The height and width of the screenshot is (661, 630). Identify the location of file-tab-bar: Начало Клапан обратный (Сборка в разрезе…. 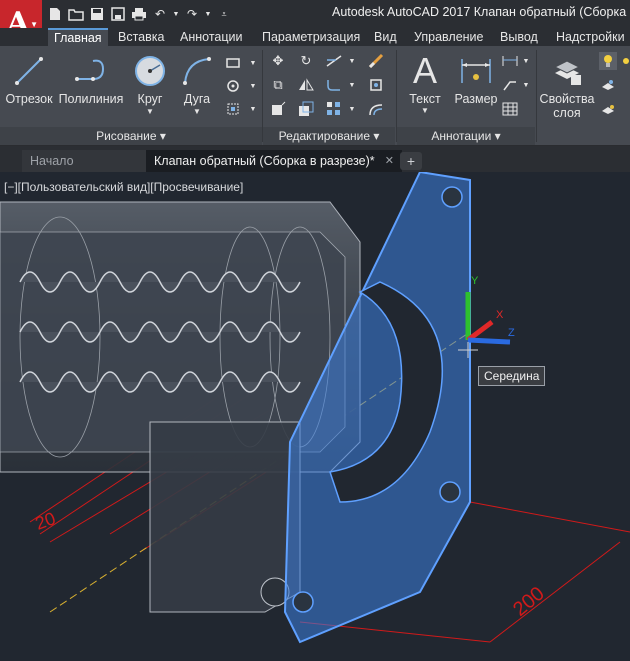
(315, 159).